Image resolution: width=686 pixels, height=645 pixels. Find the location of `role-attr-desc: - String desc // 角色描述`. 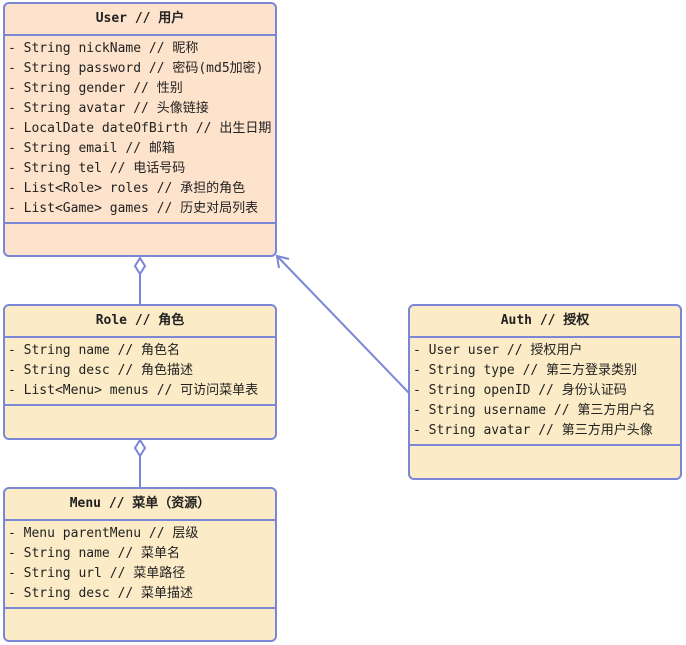

role-attr-desc: - String desc // 角色描述 is located at coordinates (101, 370).